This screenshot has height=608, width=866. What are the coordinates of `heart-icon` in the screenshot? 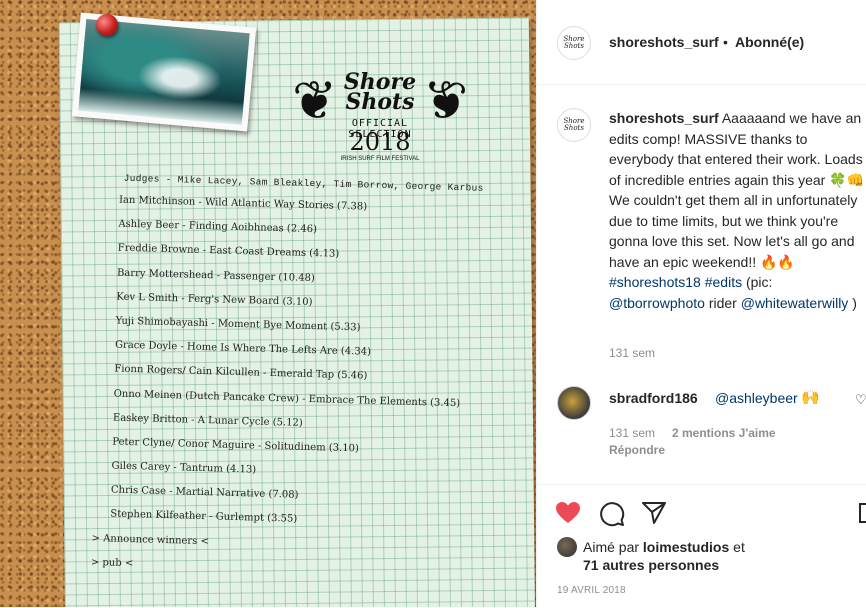 It's located at (568, 513).